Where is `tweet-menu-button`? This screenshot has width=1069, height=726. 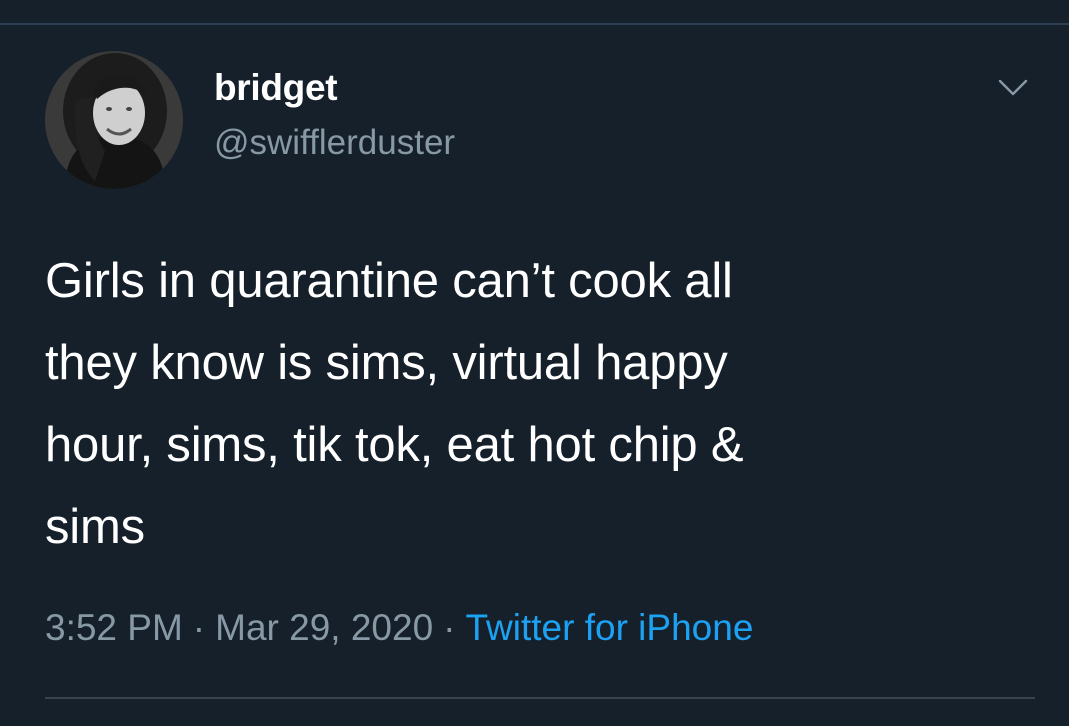 tweet-menu-button is located at coordinates (1013, 87).